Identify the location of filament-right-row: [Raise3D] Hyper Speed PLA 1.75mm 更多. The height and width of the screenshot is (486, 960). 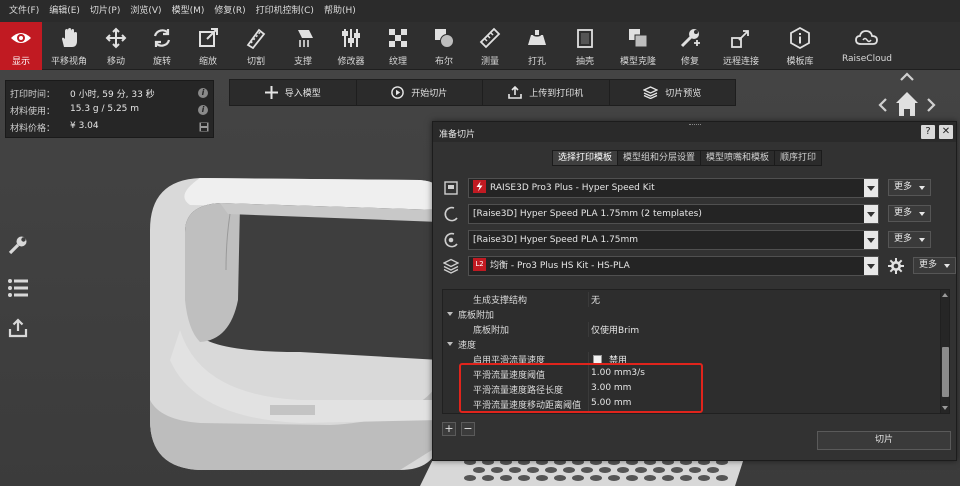
(695, 240).